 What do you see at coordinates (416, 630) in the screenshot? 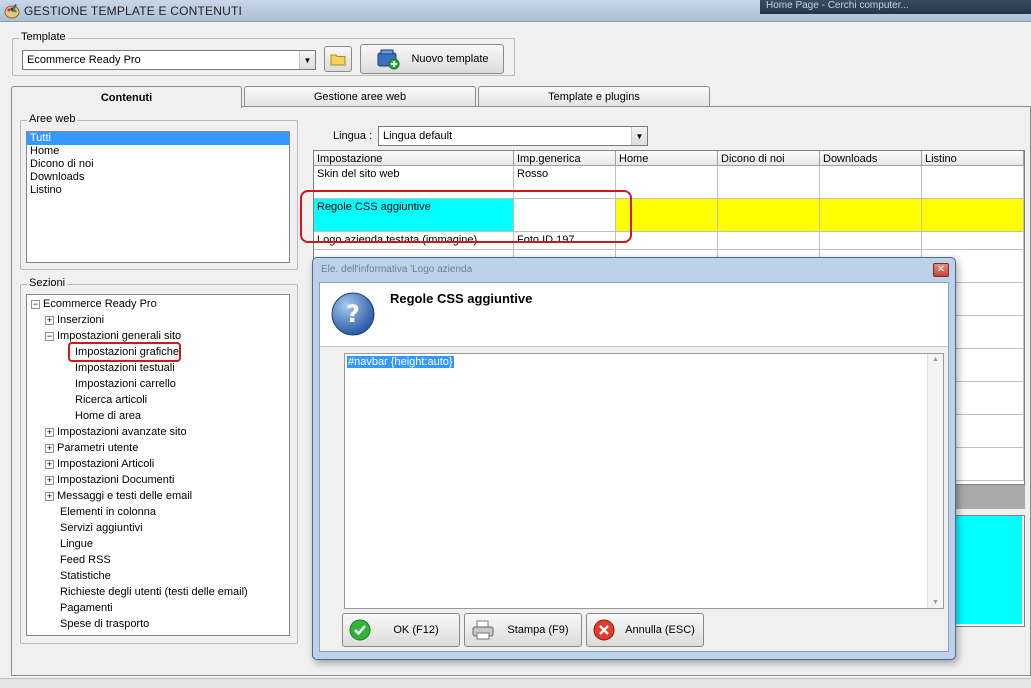
I see `ok-button-label: OK (F12)` at bounding box center [416, 630].